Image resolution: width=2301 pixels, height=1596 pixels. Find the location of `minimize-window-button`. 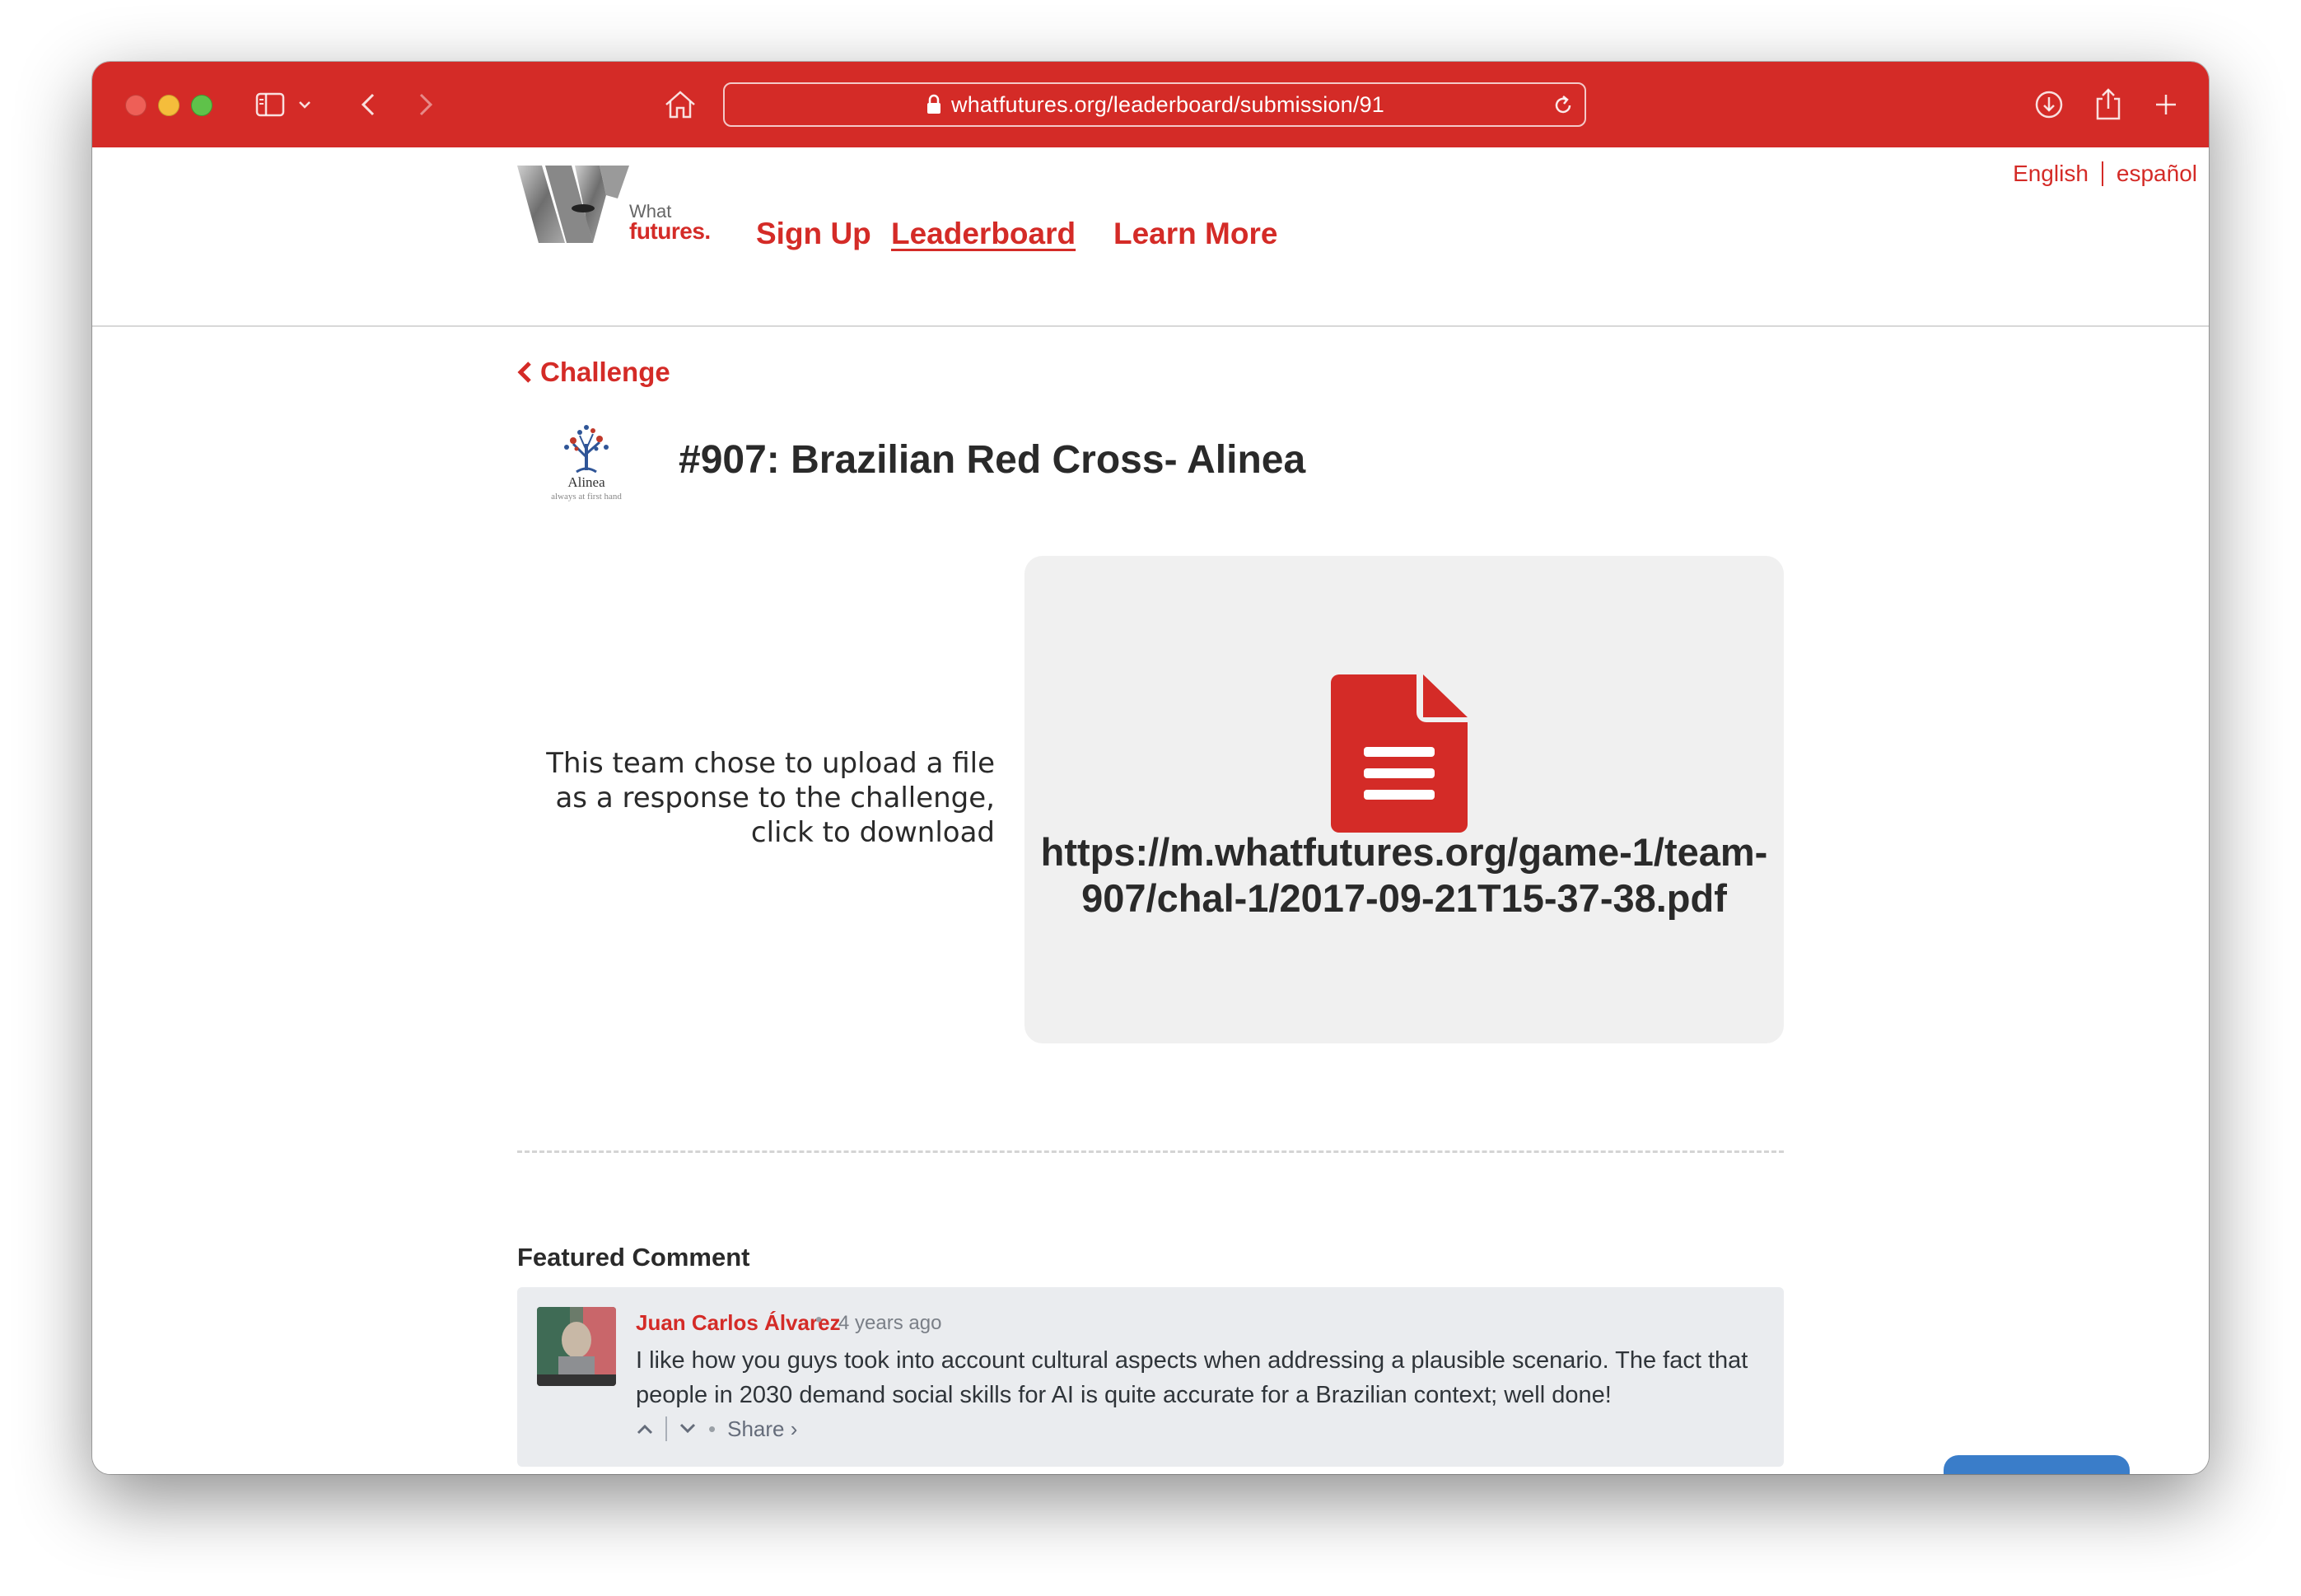

minimize-window-button is located at coordinates (169, 105).